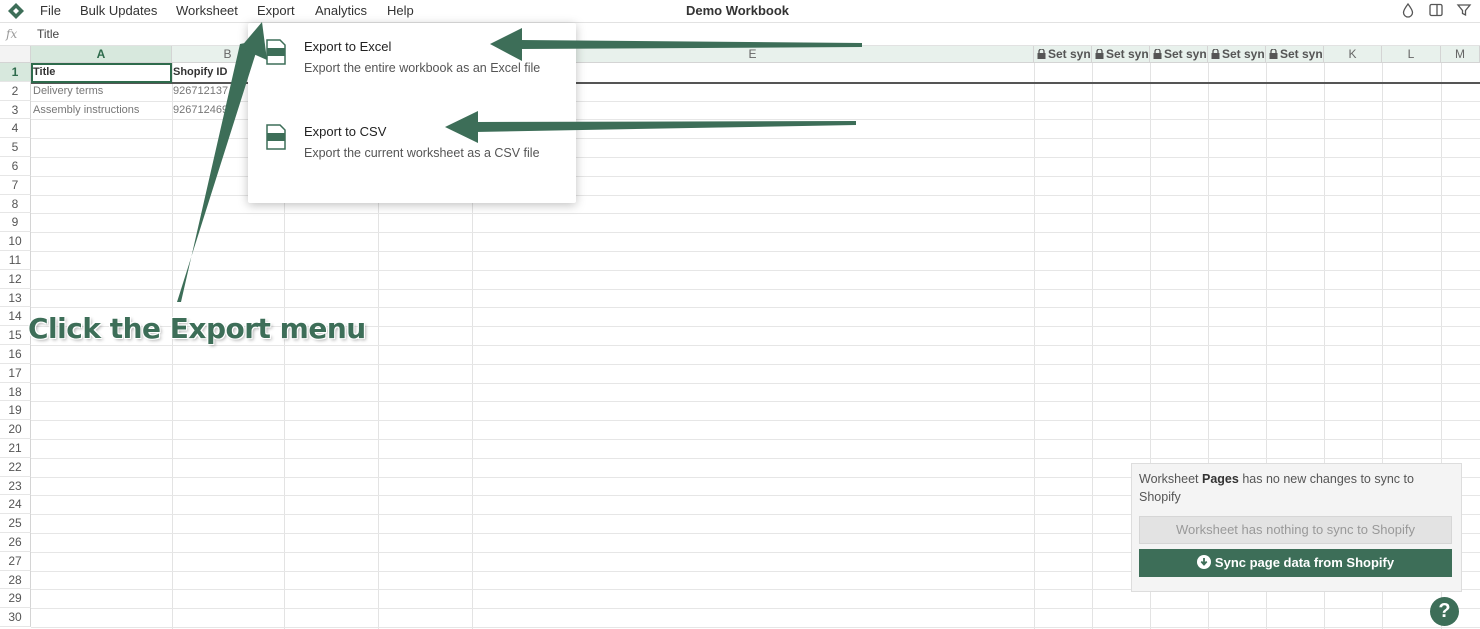 Image resolution: width=1480 pixels, height=629 pixels. I want to click on column-header: M, so click(1460, 54).